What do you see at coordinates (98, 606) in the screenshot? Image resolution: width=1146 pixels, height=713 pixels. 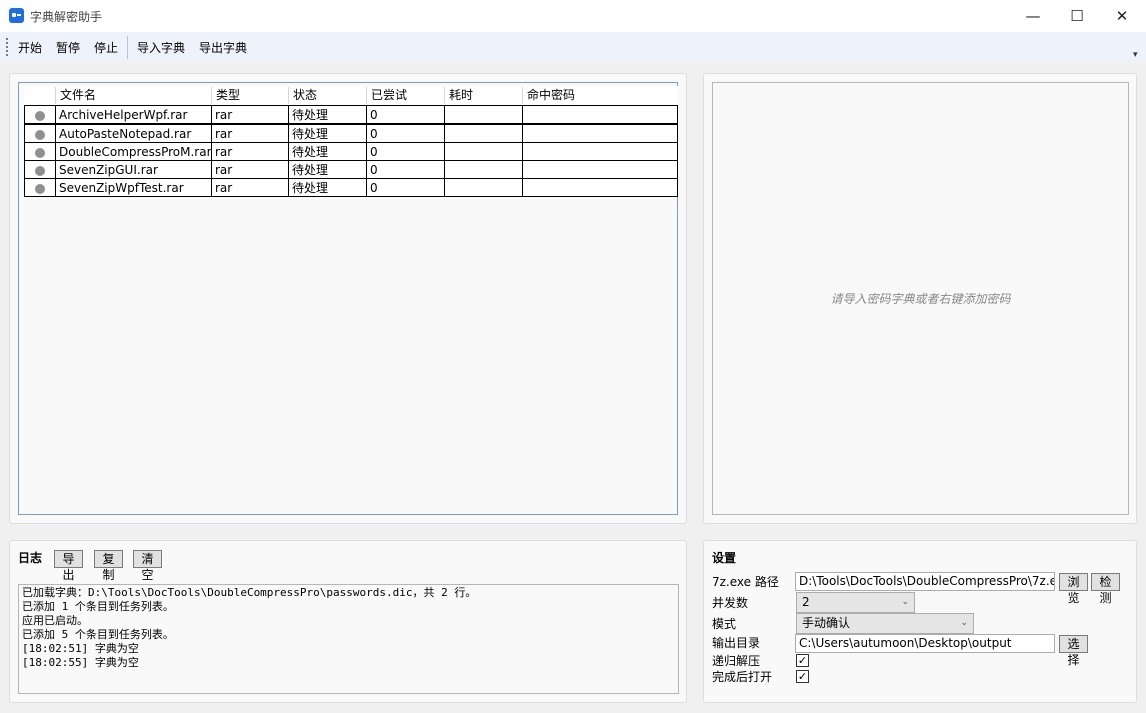 I see `log-line: 已添加 1 个条目到任务列表。` at bounding box center [98, 606].